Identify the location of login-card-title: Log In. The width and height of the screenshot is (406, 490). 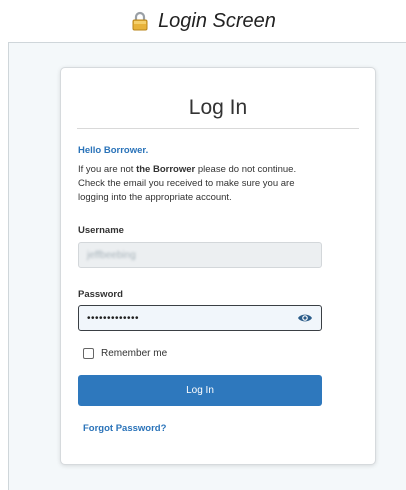
(218, 107).